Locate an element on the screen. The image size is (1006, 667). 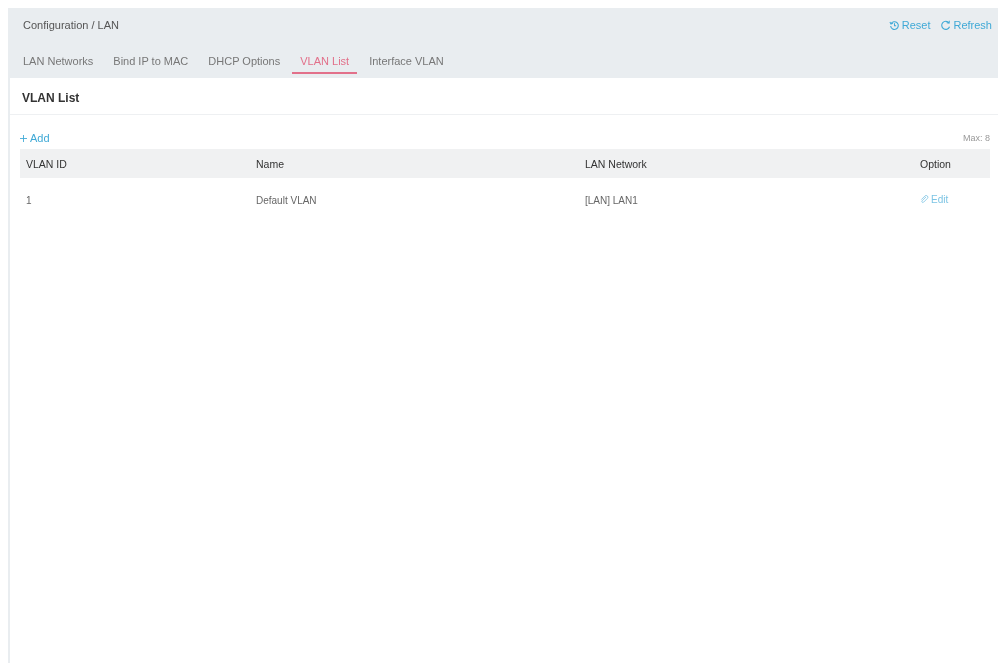
plus-icon is located at coordinates (23, 138).